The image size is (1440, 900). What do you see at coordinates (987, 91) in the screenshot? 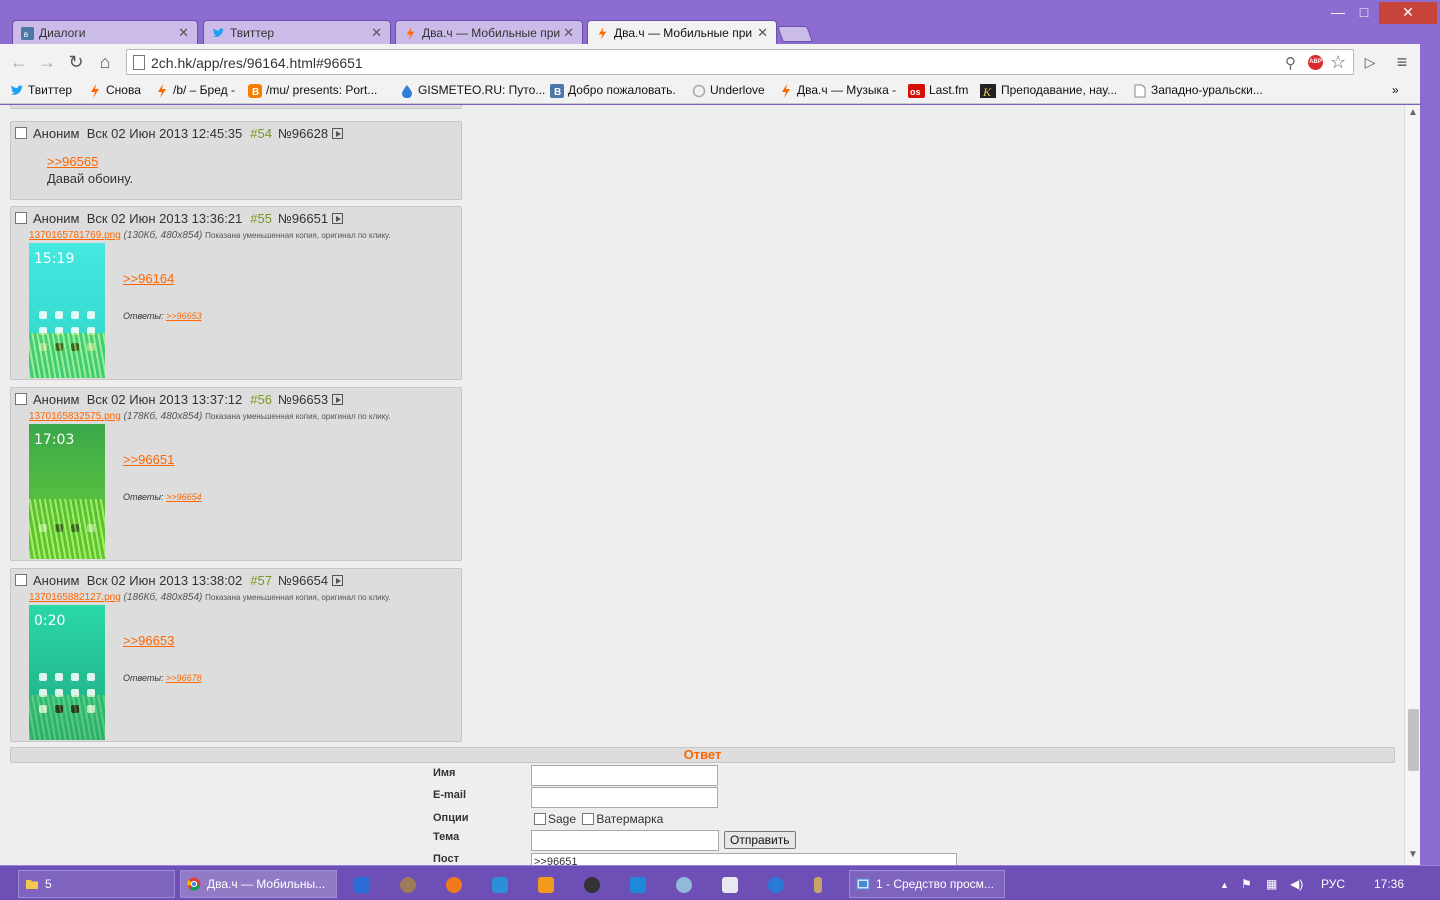
I see `svg-text: K` at bounding box center [987, 91].